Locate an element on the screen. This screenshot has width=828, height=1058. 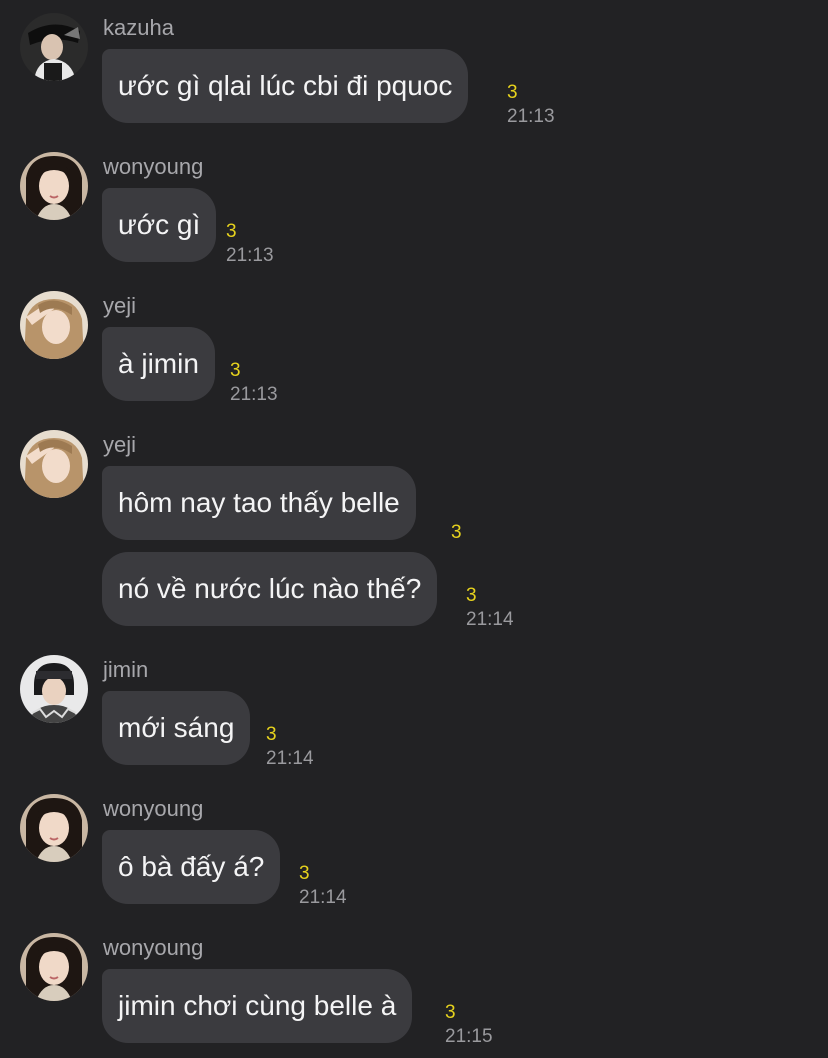
message-time: 21:15 is located at coordinates (469, 1036).